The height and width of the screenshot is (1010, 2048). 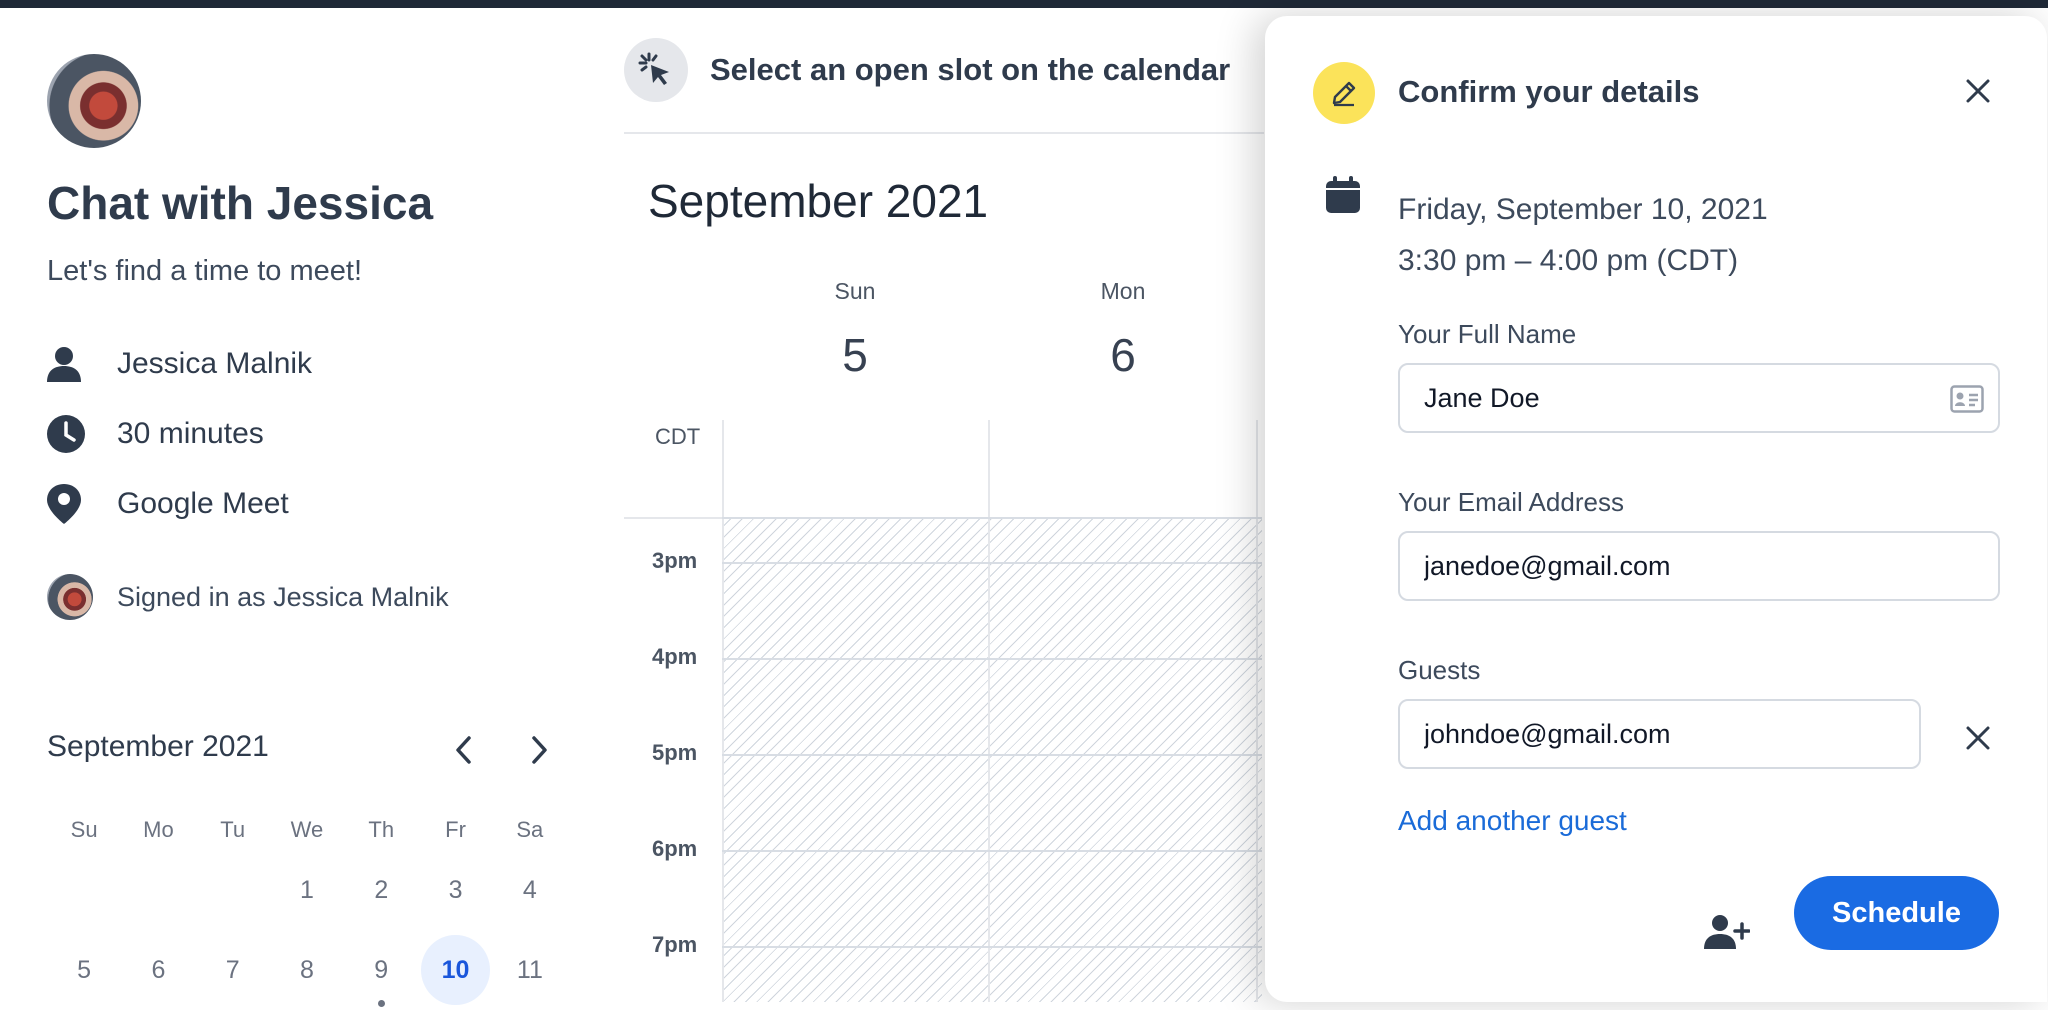 What do you see at coordinates (1967, 402) in the screenshot?
I see `contact-card-icon` at bounding box center [1967, 402].